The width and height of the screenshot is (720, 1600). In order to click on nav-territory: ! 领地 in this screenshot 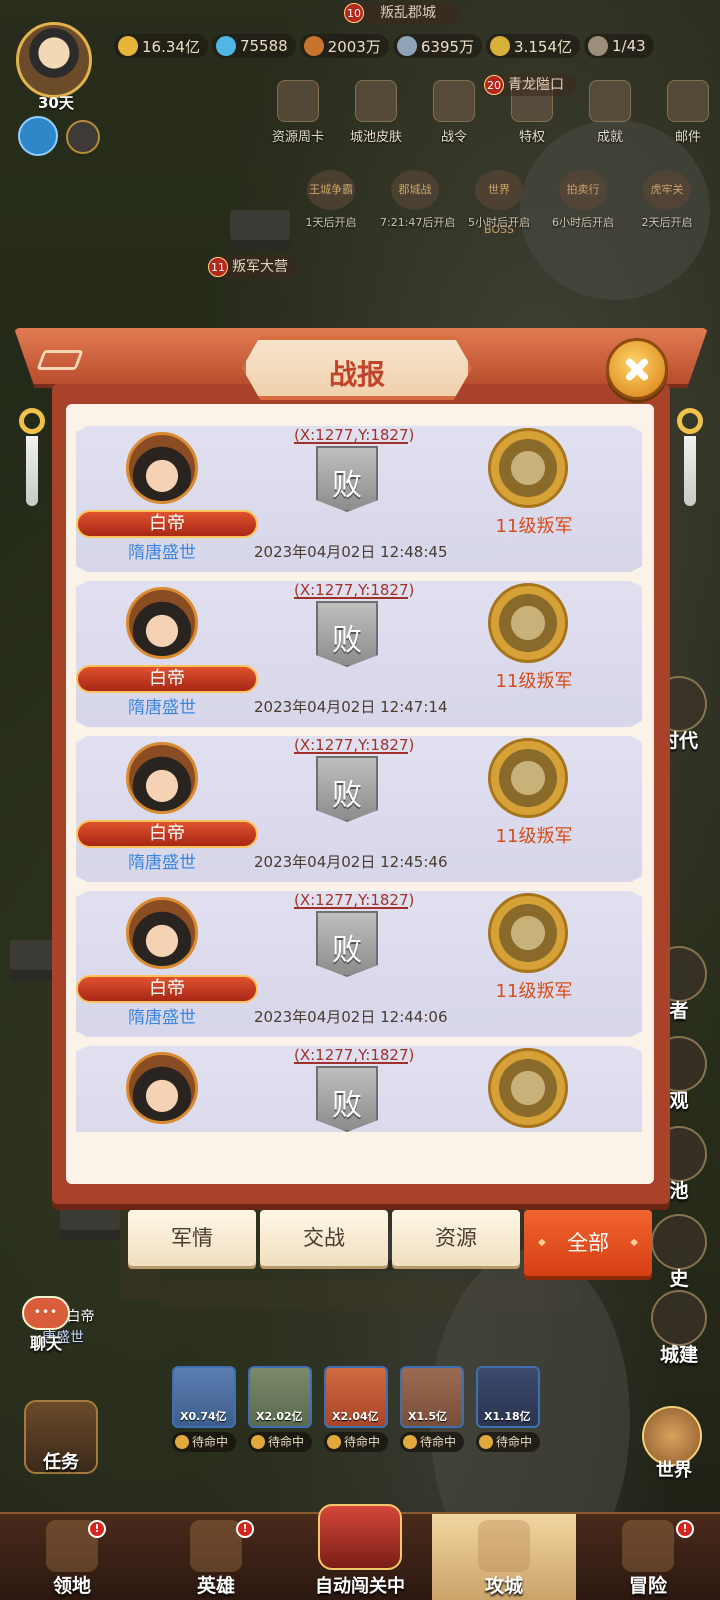, I will do `click(72, 1557)`.